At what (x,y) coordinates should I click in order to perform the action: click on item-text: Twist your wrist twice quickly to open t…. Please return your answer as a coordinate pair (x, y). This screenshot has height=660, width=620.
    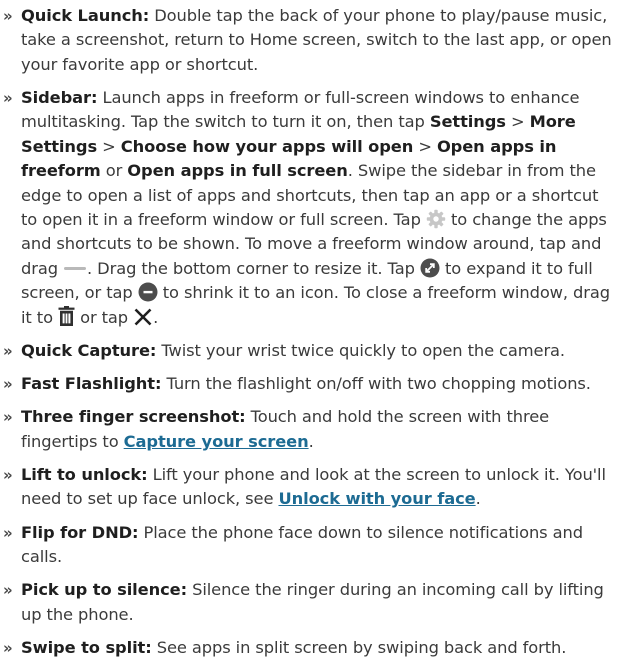
    Looking at the image, I should click on (363, 350).